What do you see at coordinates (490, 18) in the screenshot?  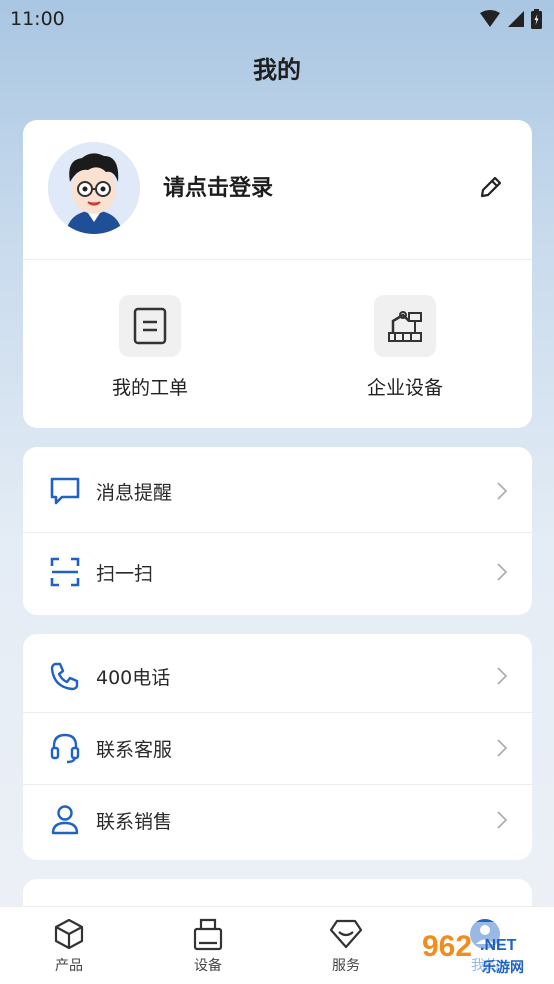 I see `wifi-icon` at bounding box center [490, 18].